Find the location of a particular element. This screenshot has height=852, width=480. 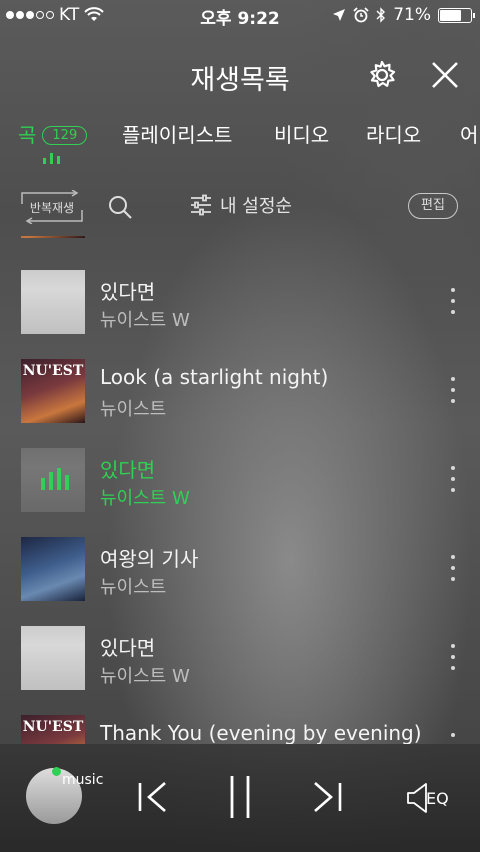

pause-icon is located at coordinates (240, 797).